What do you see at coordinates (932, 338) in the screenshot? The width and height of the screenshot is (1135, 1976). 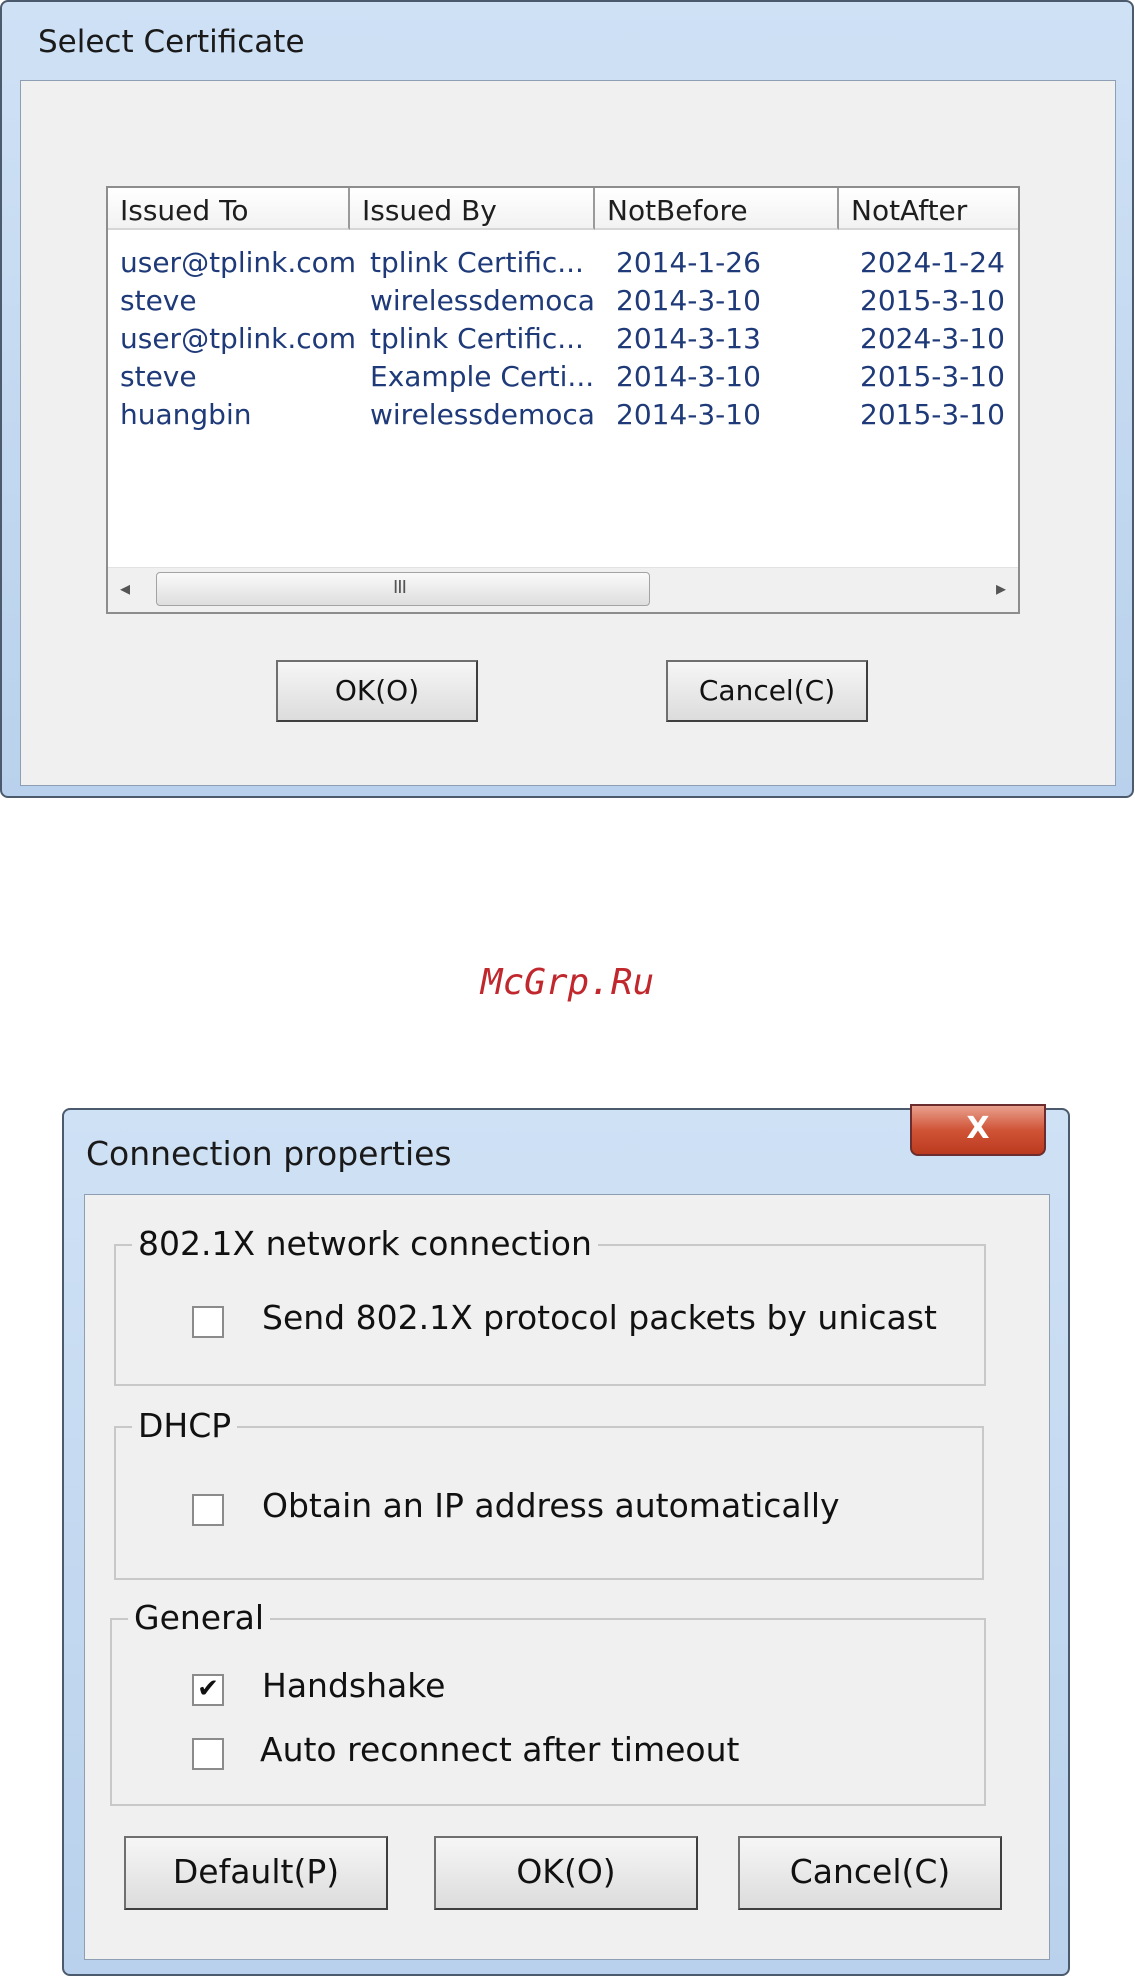 I see `cell-not-after: 2024-3-10` at bounding box center [932, 338].